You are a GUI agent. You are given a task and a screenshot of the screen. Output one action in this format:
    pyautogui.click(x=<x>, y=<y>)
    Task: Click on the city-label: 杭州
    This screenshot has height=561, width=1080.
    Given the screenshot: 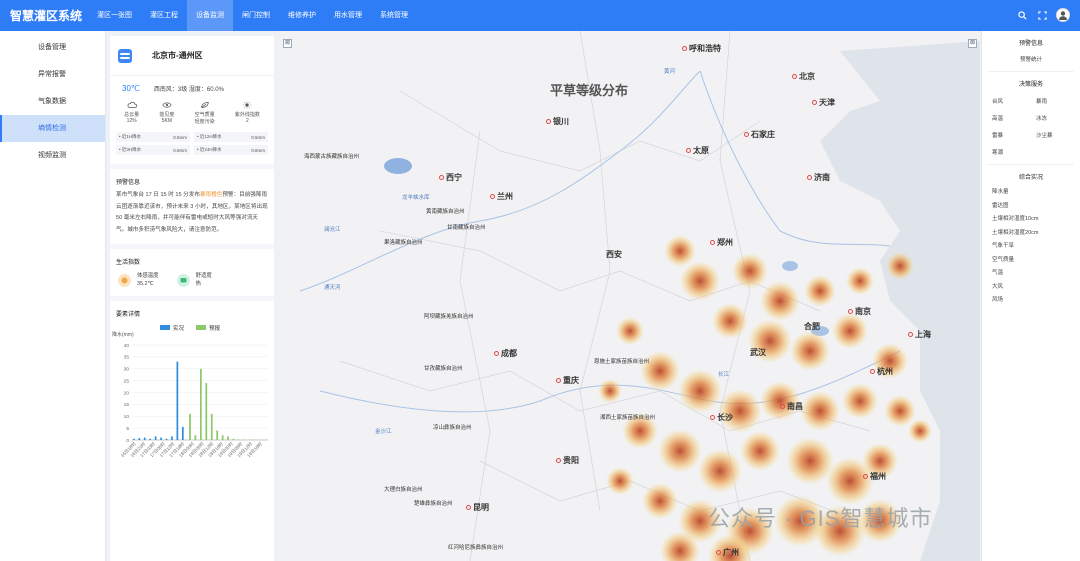 What is the action you would take?
    pyautogui.click(x=881, y=371)
    